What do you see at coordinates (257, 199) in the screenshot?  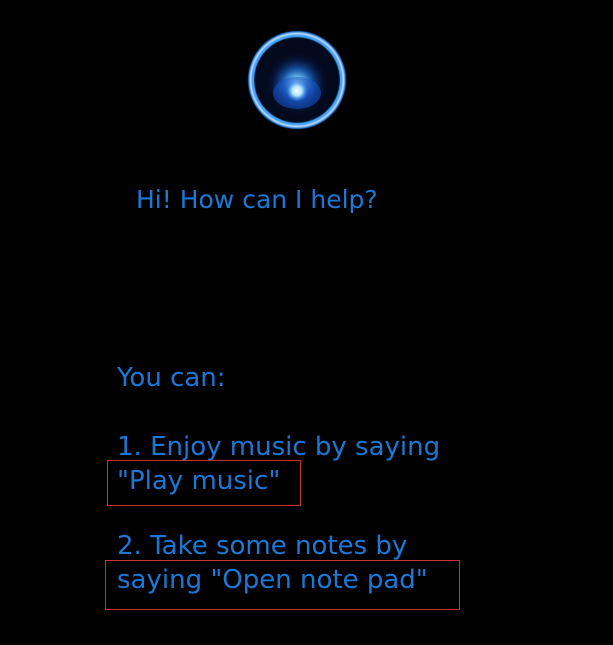 I see `greeting-text: Hi! How can I help?` at bounding box center [257, 199].